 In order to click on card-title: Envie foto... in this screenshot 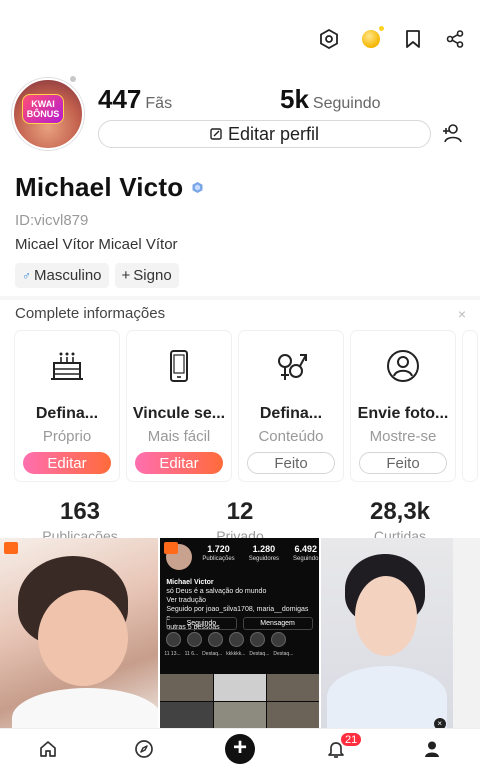, I will do `click(403, 413)`.